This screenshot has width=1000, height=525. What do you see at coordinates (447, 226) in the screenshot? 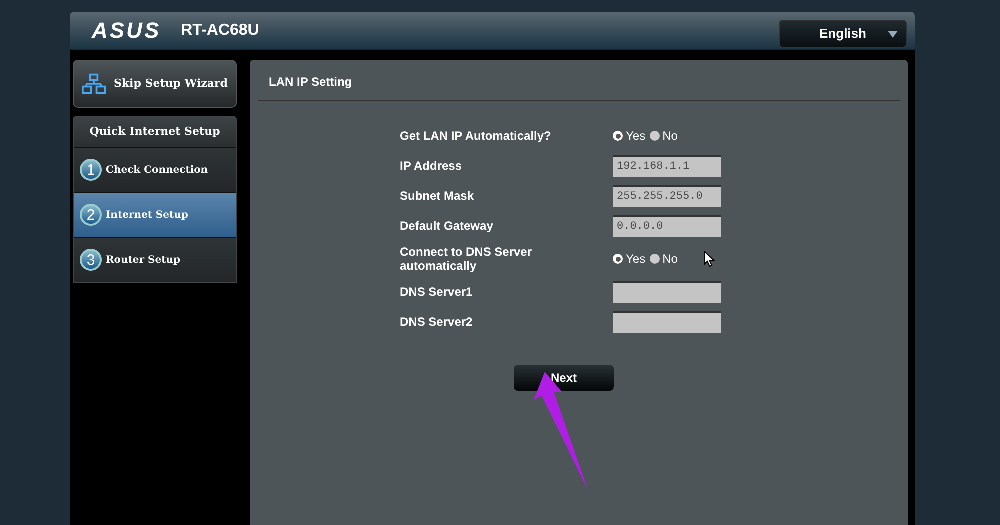
I see `field-label: Default Gateway` at bounding box center [447, 226].